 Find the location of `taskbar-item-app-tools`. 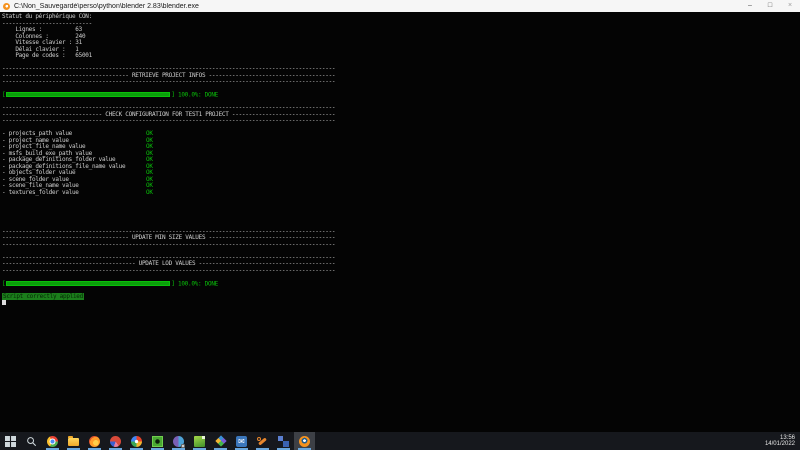

taskbar-item-app-tools is located at coordinates (262, 441).